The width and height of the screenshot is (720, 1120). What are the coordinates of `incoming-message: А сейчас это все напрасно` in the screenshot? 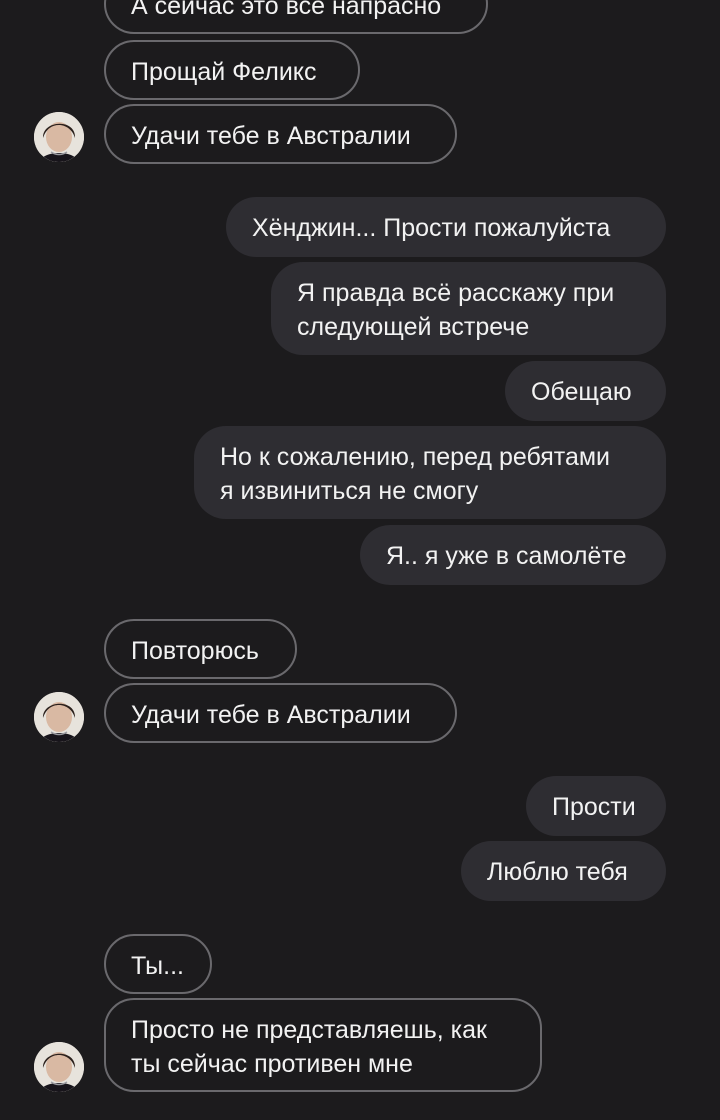 It's located at (296, 17).